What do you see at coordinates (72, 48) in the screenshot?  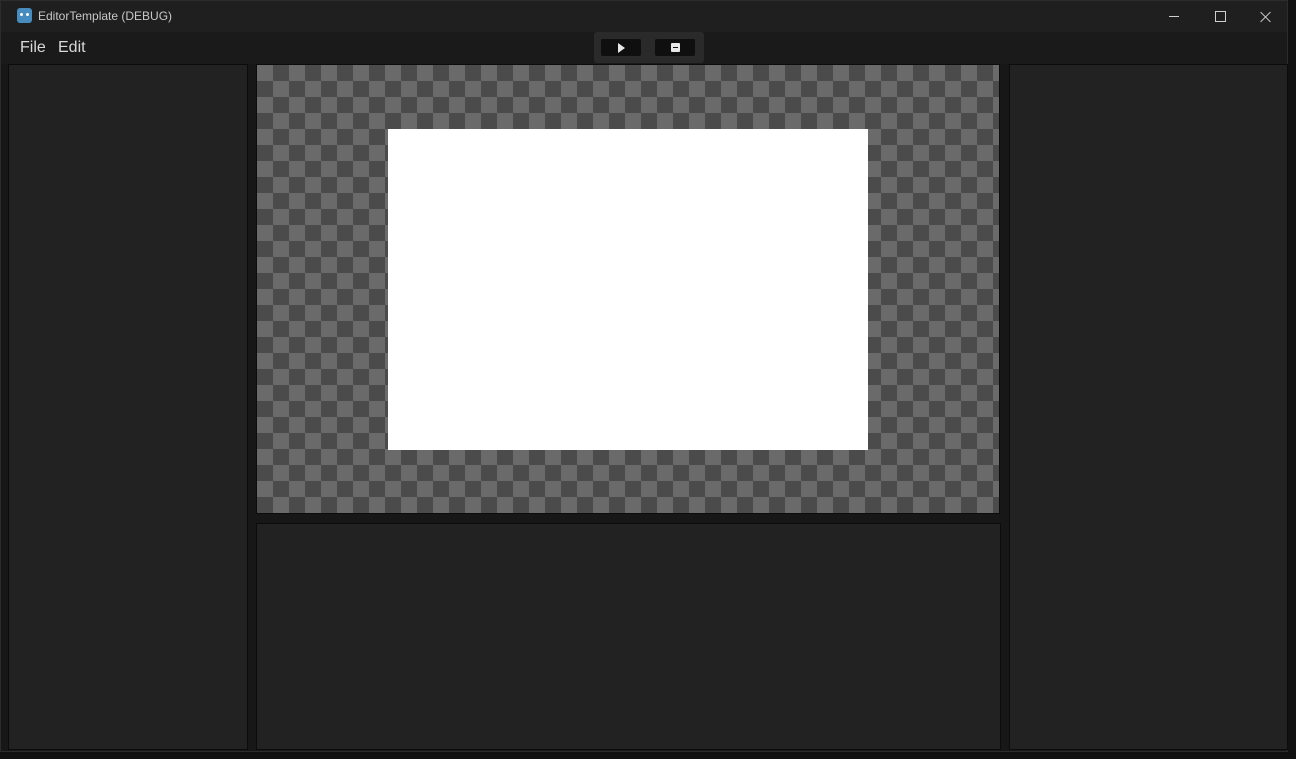 I see `menu-edit: Edit` at bounding box center [72, 48].